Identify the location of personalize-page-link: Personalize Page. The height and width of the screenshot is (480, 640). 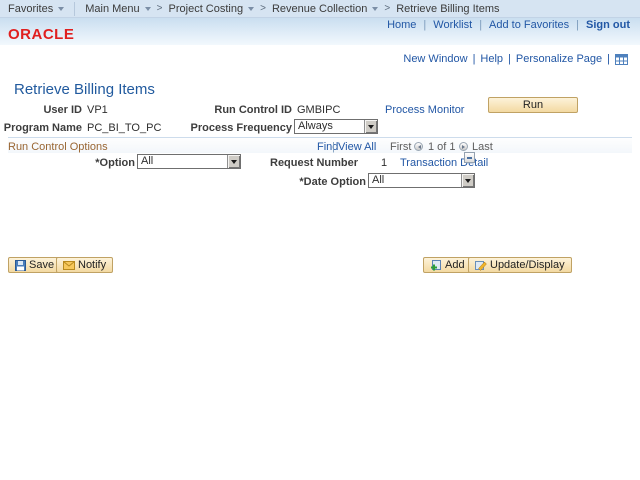
(559, 59).